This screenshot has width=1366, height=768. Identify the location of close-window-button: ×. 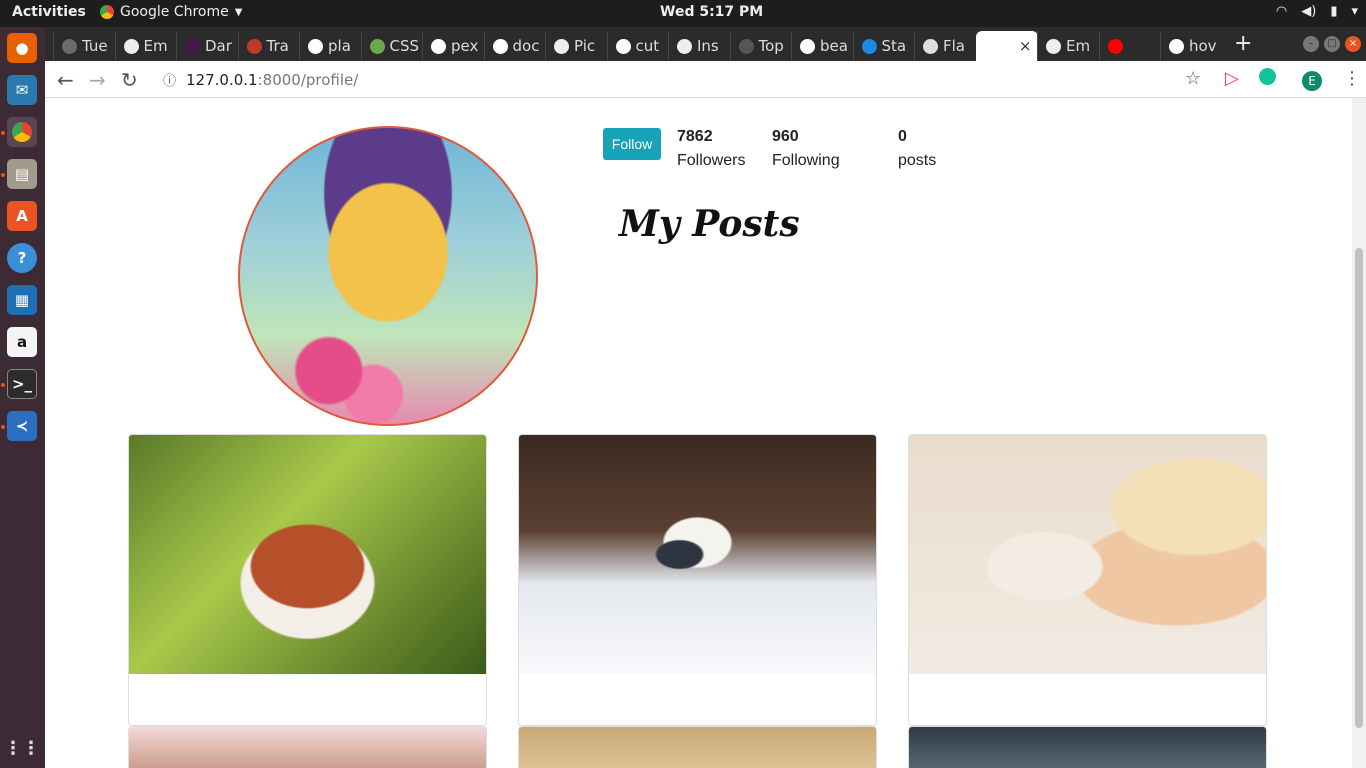
(1353, 44).